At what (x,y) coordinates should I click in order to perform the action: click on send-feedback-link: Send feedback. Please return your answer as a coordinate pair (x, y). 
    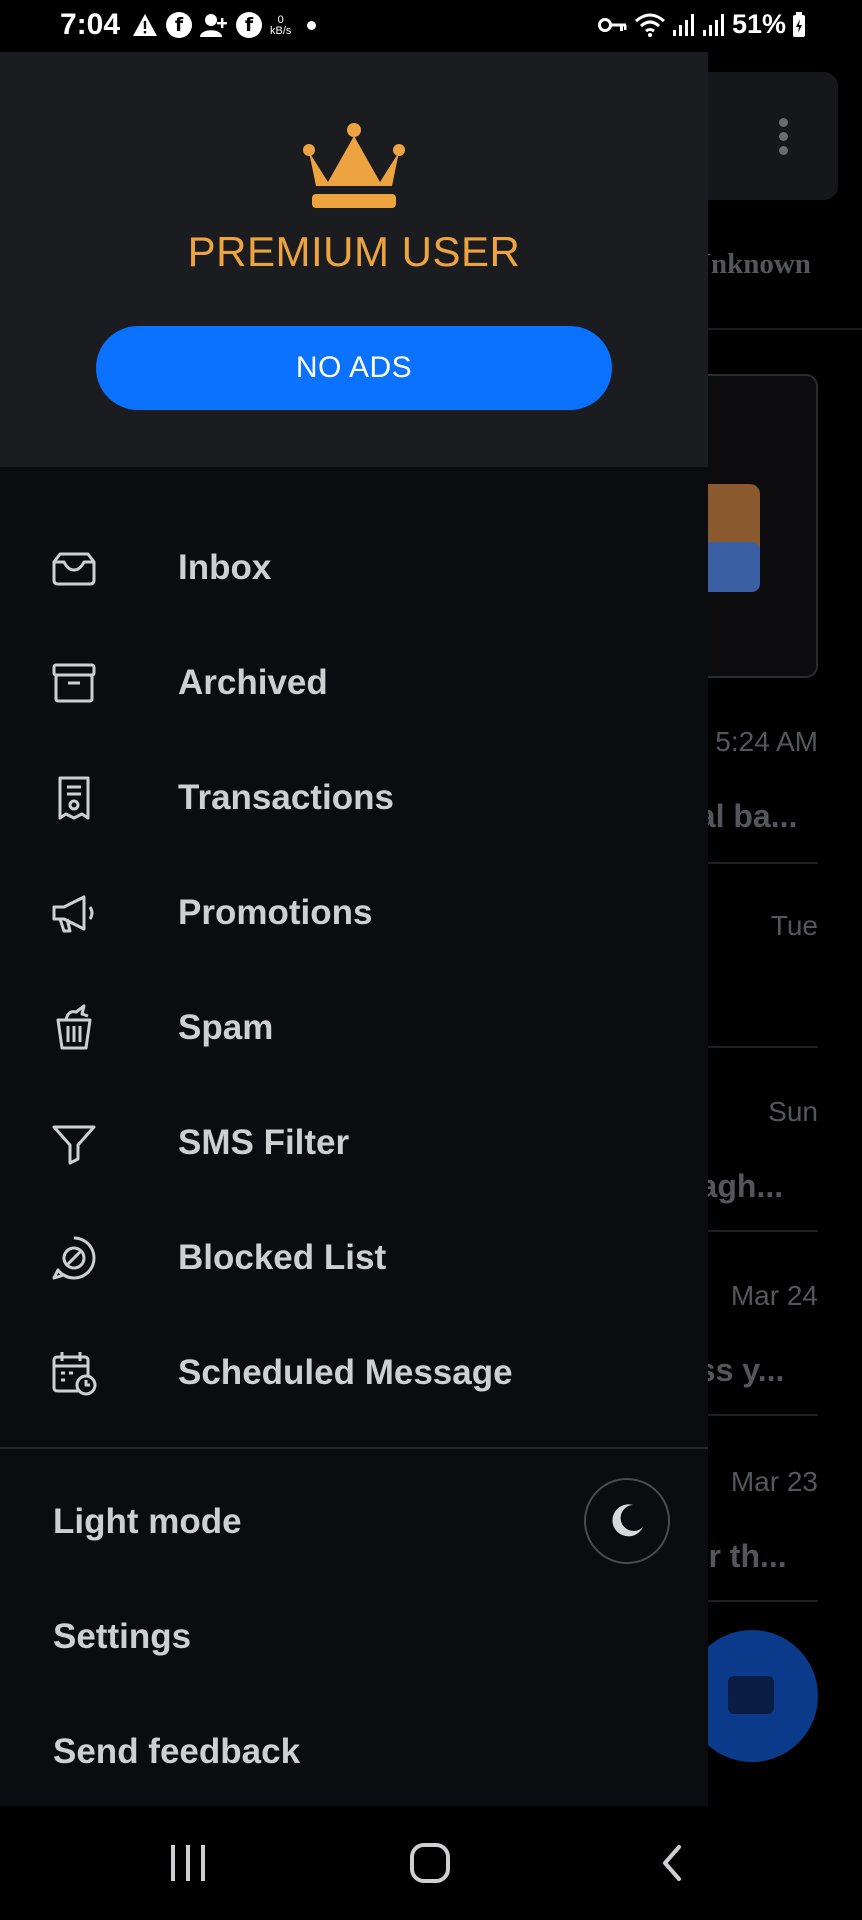
    Looking at the image, I should click on (176, 1752).